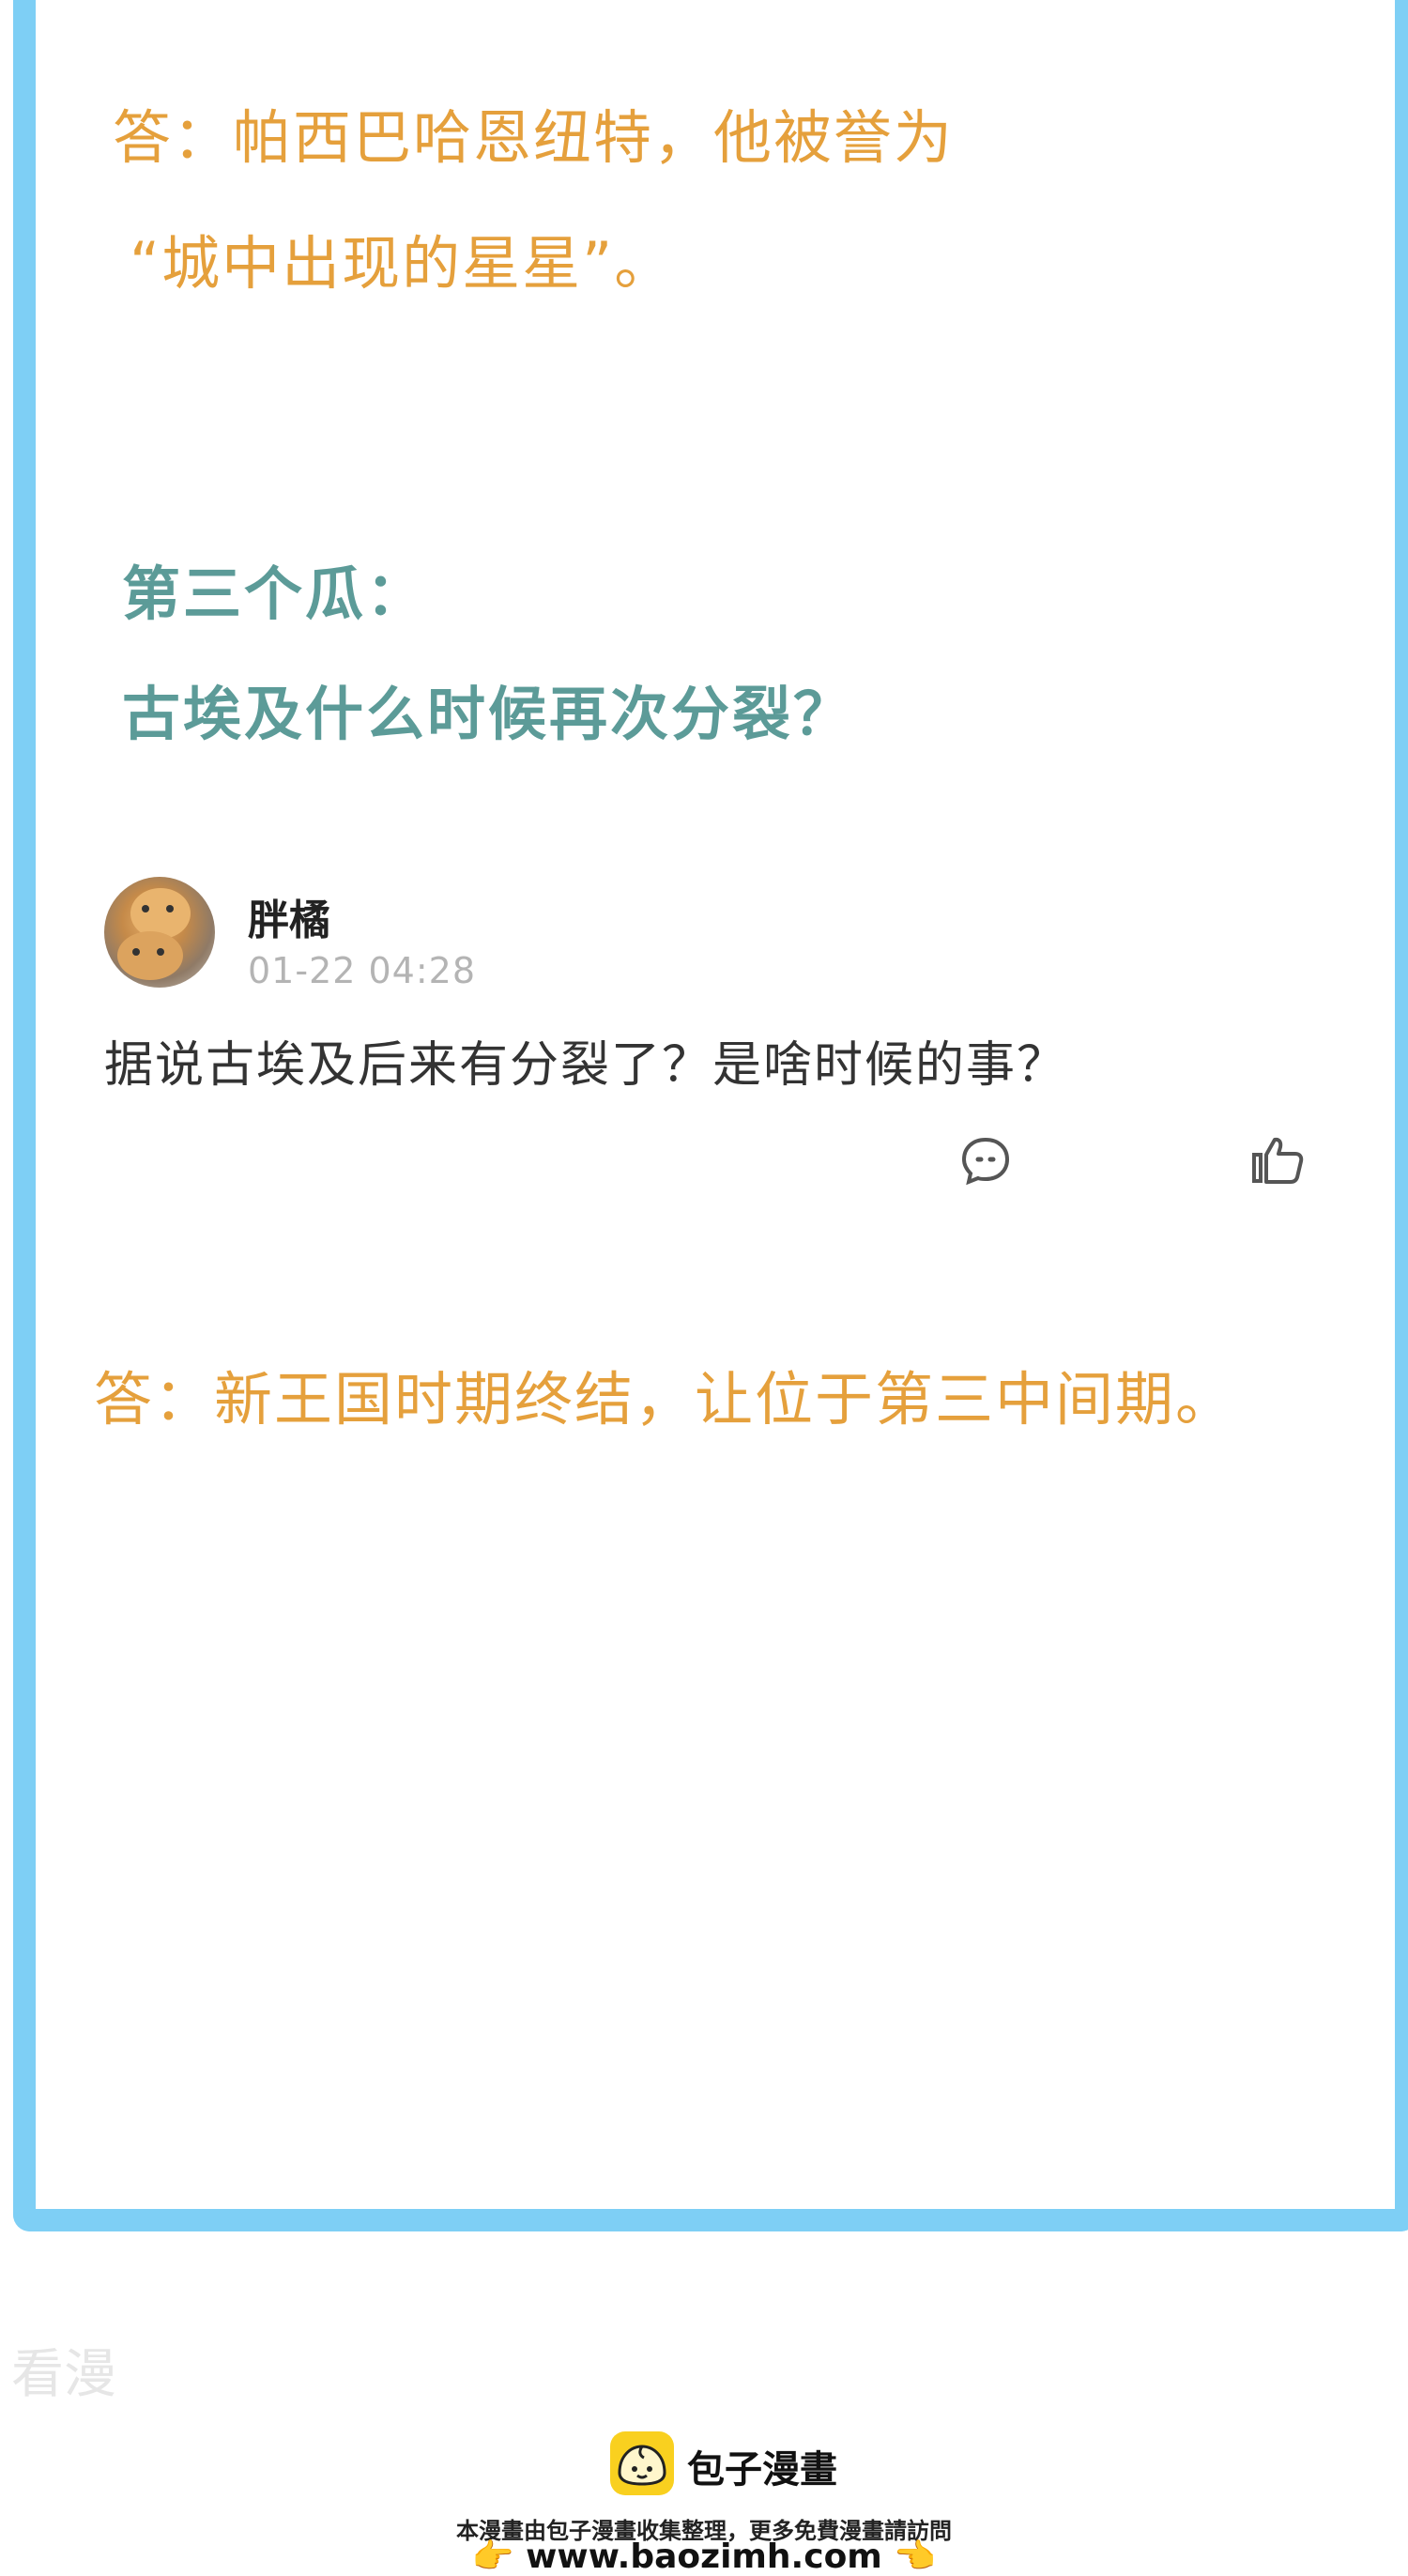 This screenshot has height=2576, width=1408. I want to click on footer-url-line: 👉 www.baozimh.com 👈, so click(704, 2557).